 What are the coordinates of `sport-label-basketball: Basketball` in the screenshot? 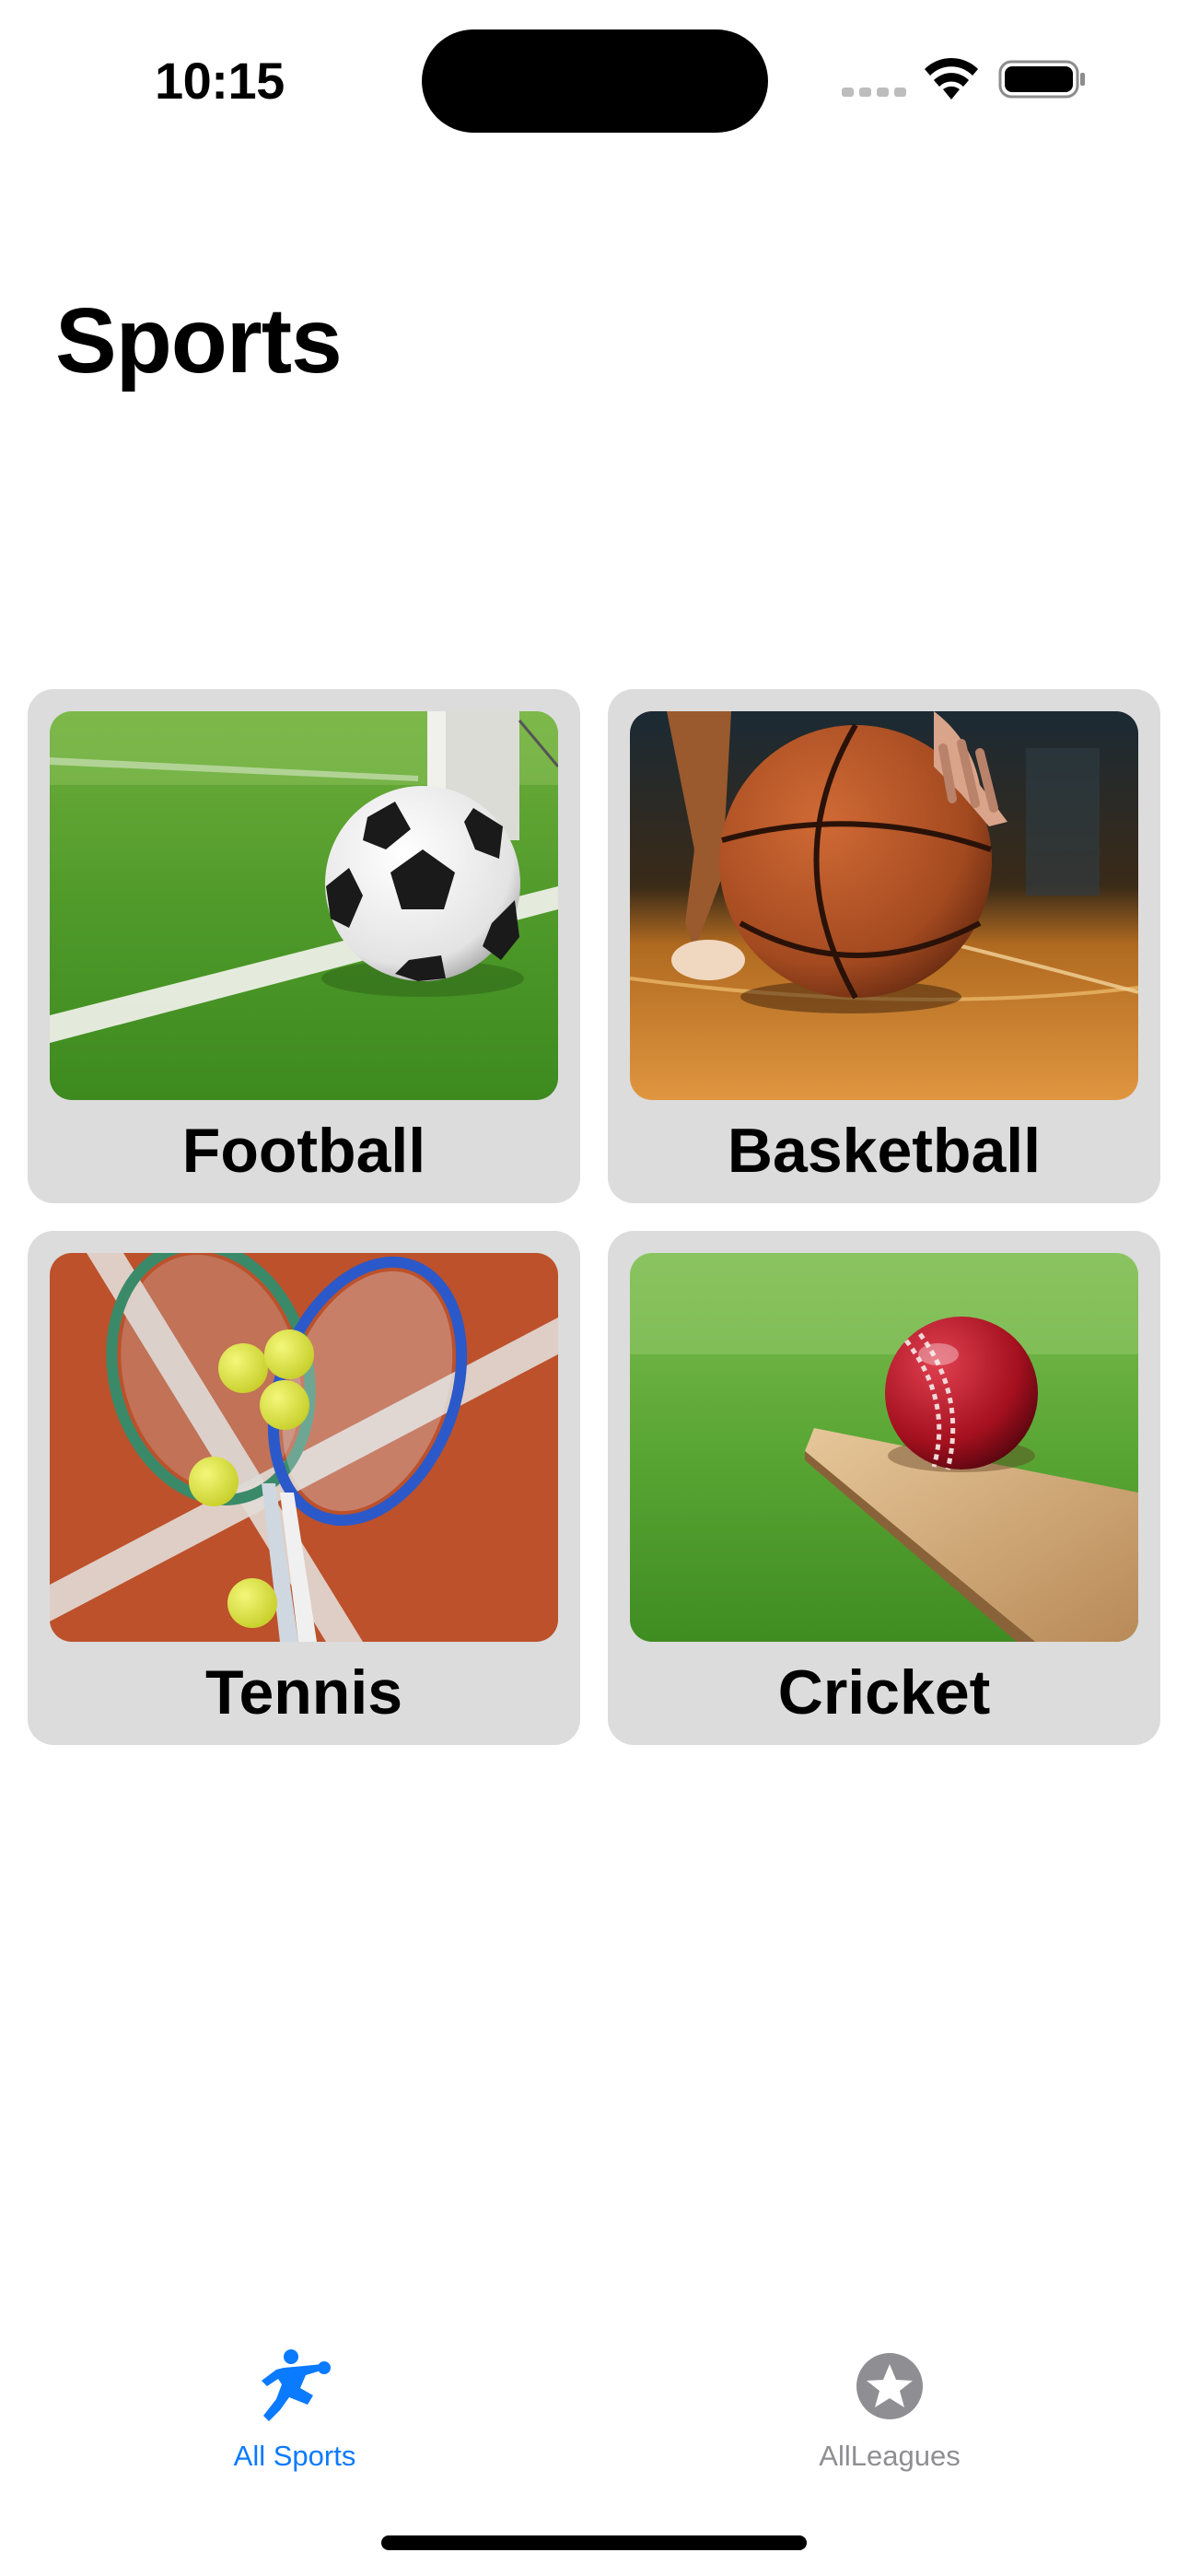 It's located at (884, 1151).